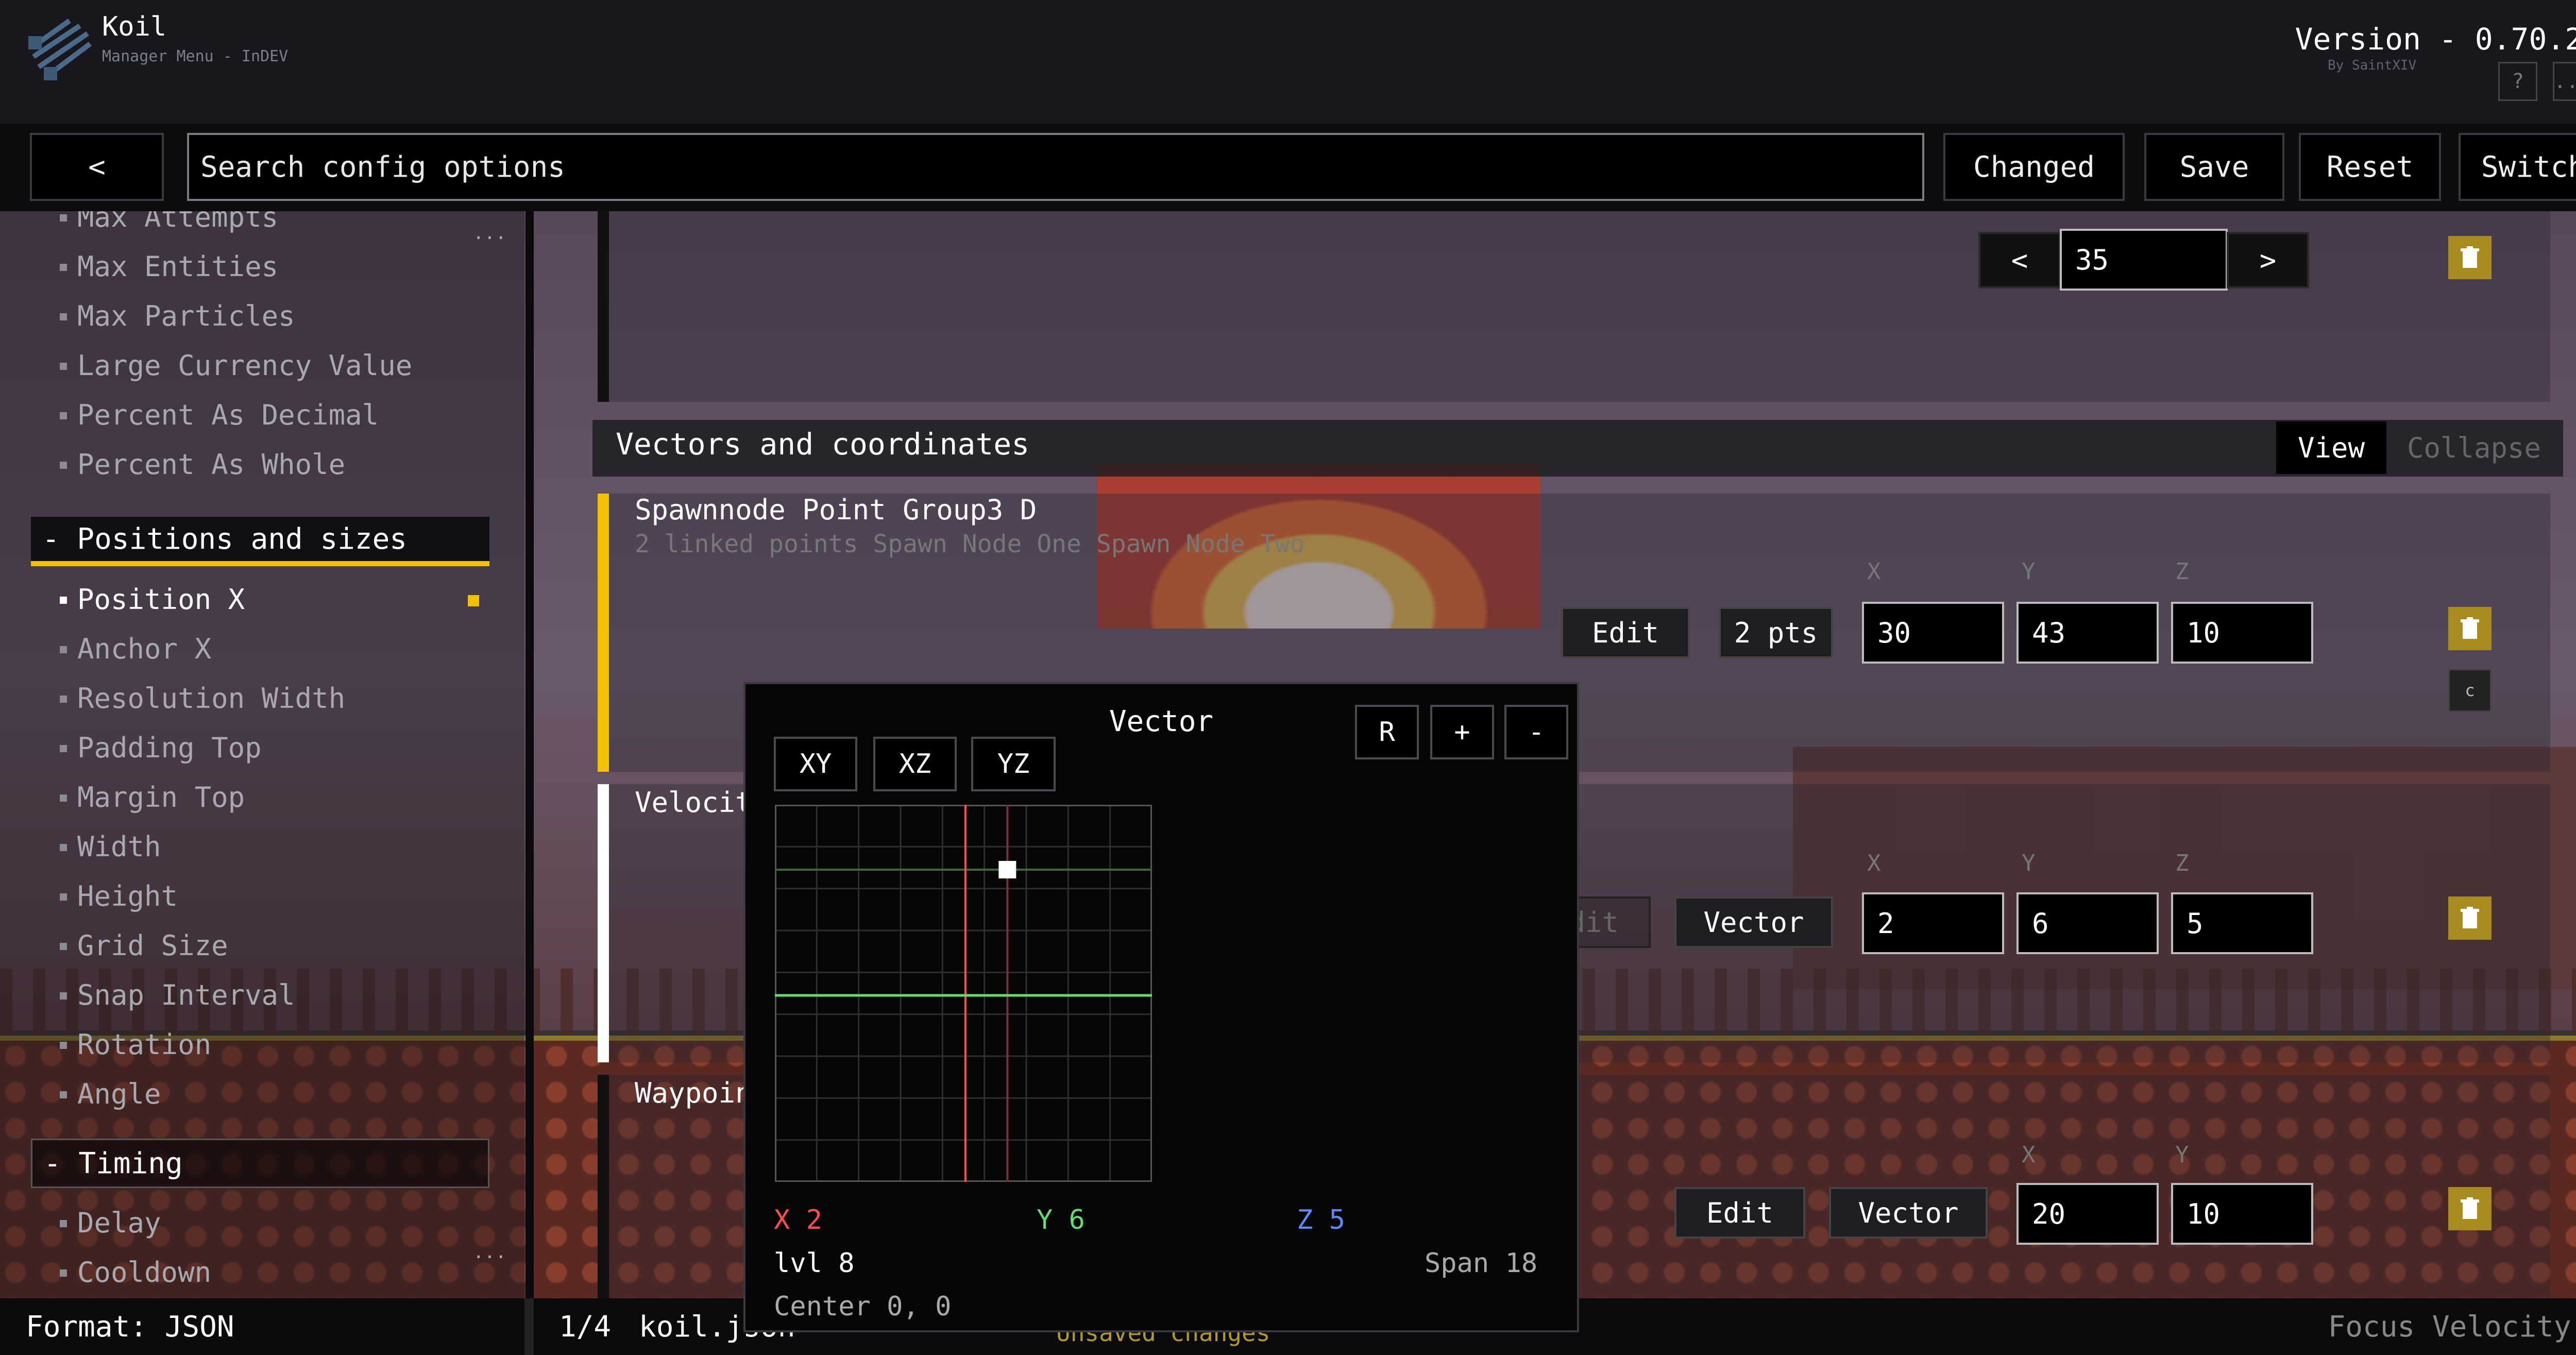 The height and width of the screenshot is (1355, 2576). What do you see at coordinates (202, 698) in the screenshot?
I see `sidebar-item-resolution-width: Resolution Width` at bounding box center [202, 698].